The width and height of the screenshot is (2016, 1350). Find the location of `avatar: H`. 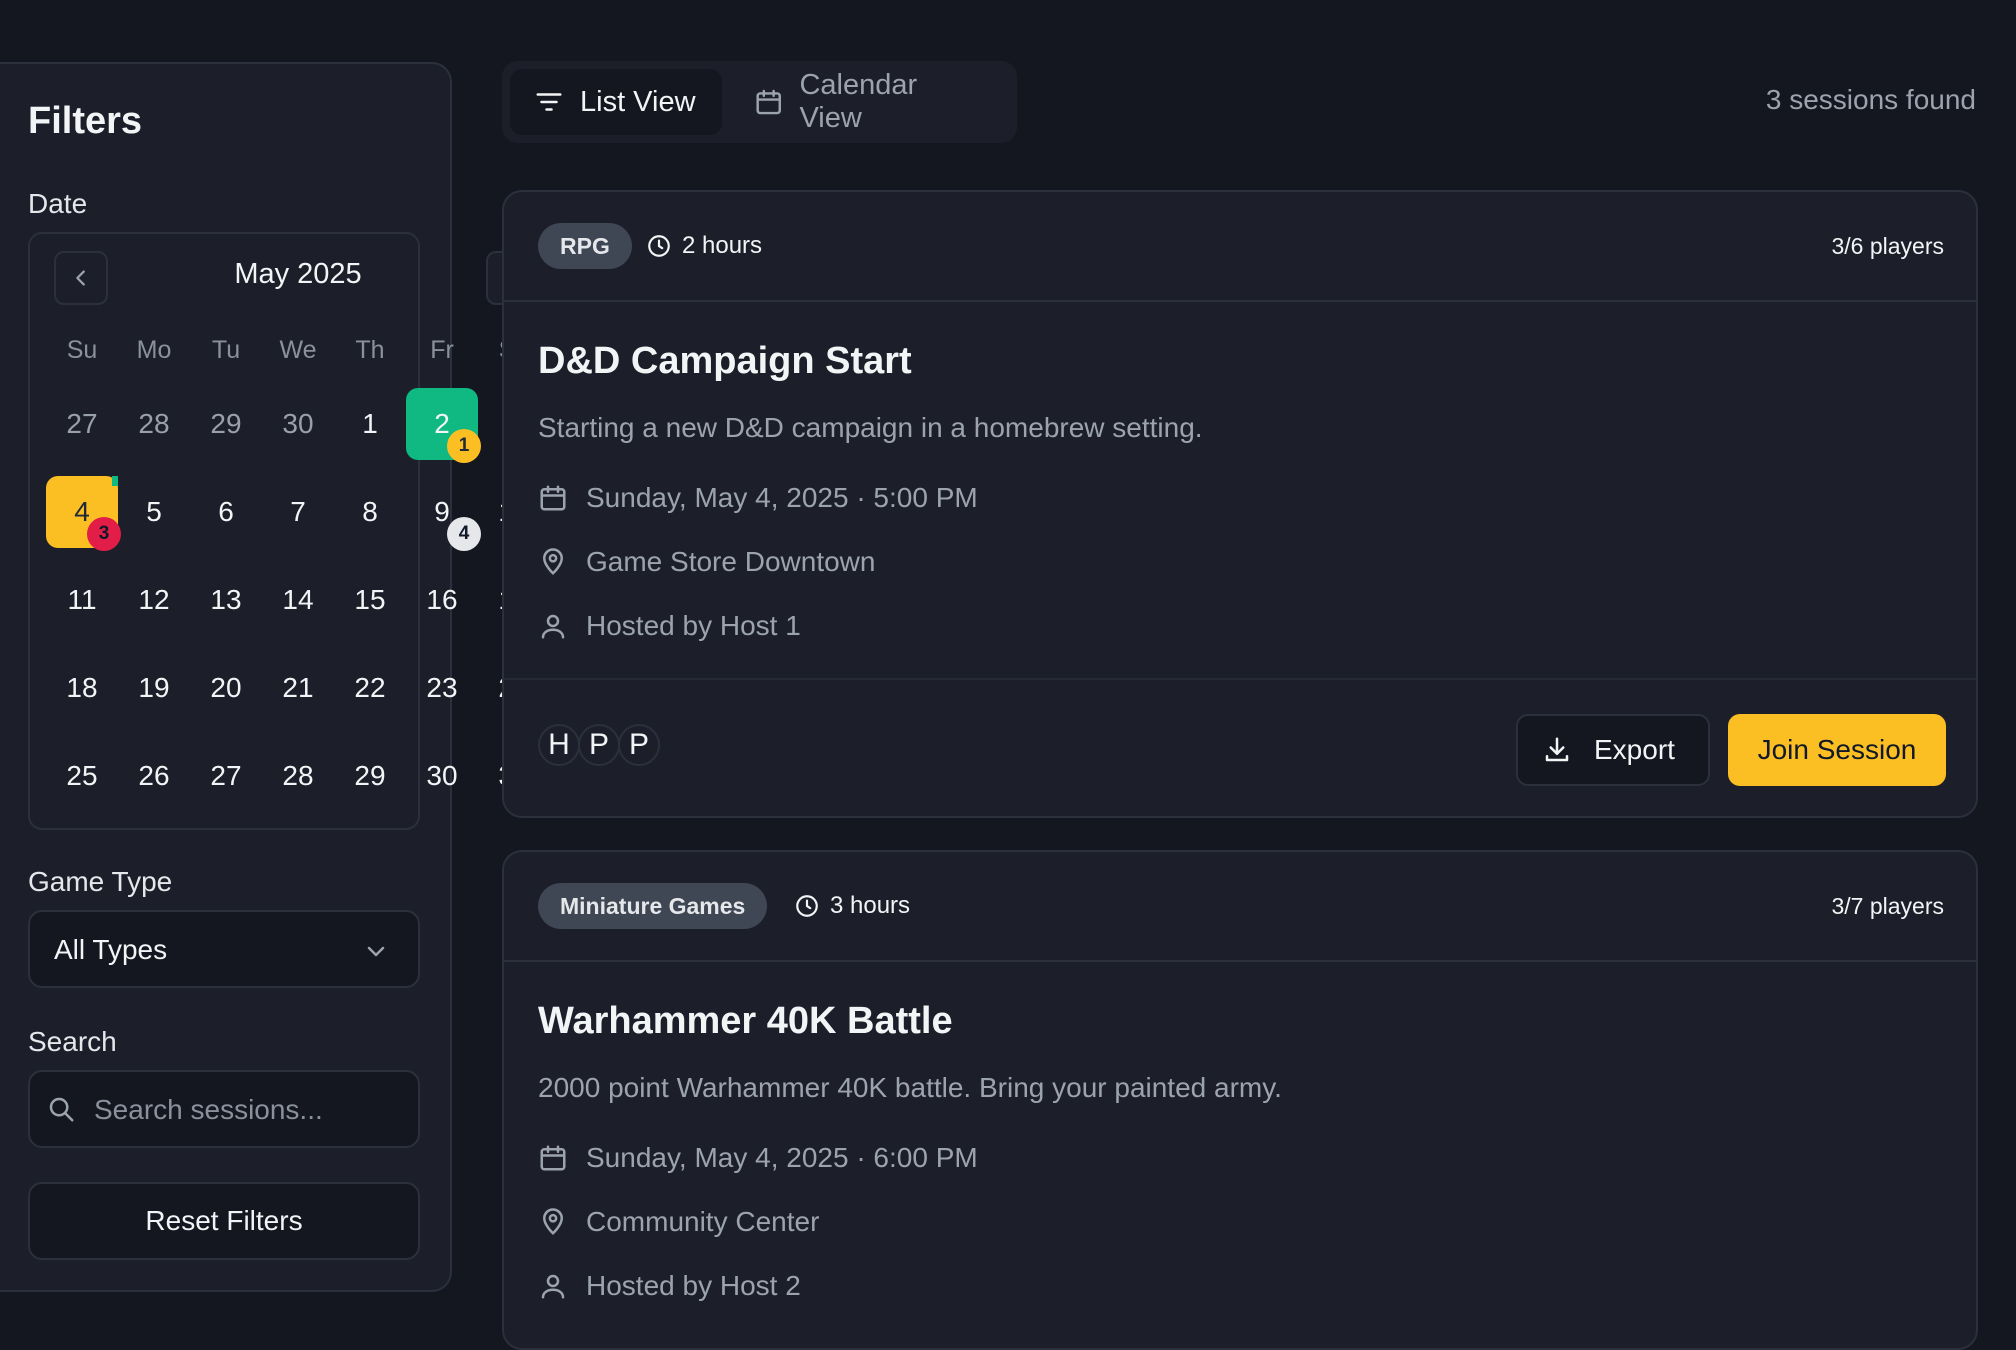

avatar: H is located at coordinates (559, 745).